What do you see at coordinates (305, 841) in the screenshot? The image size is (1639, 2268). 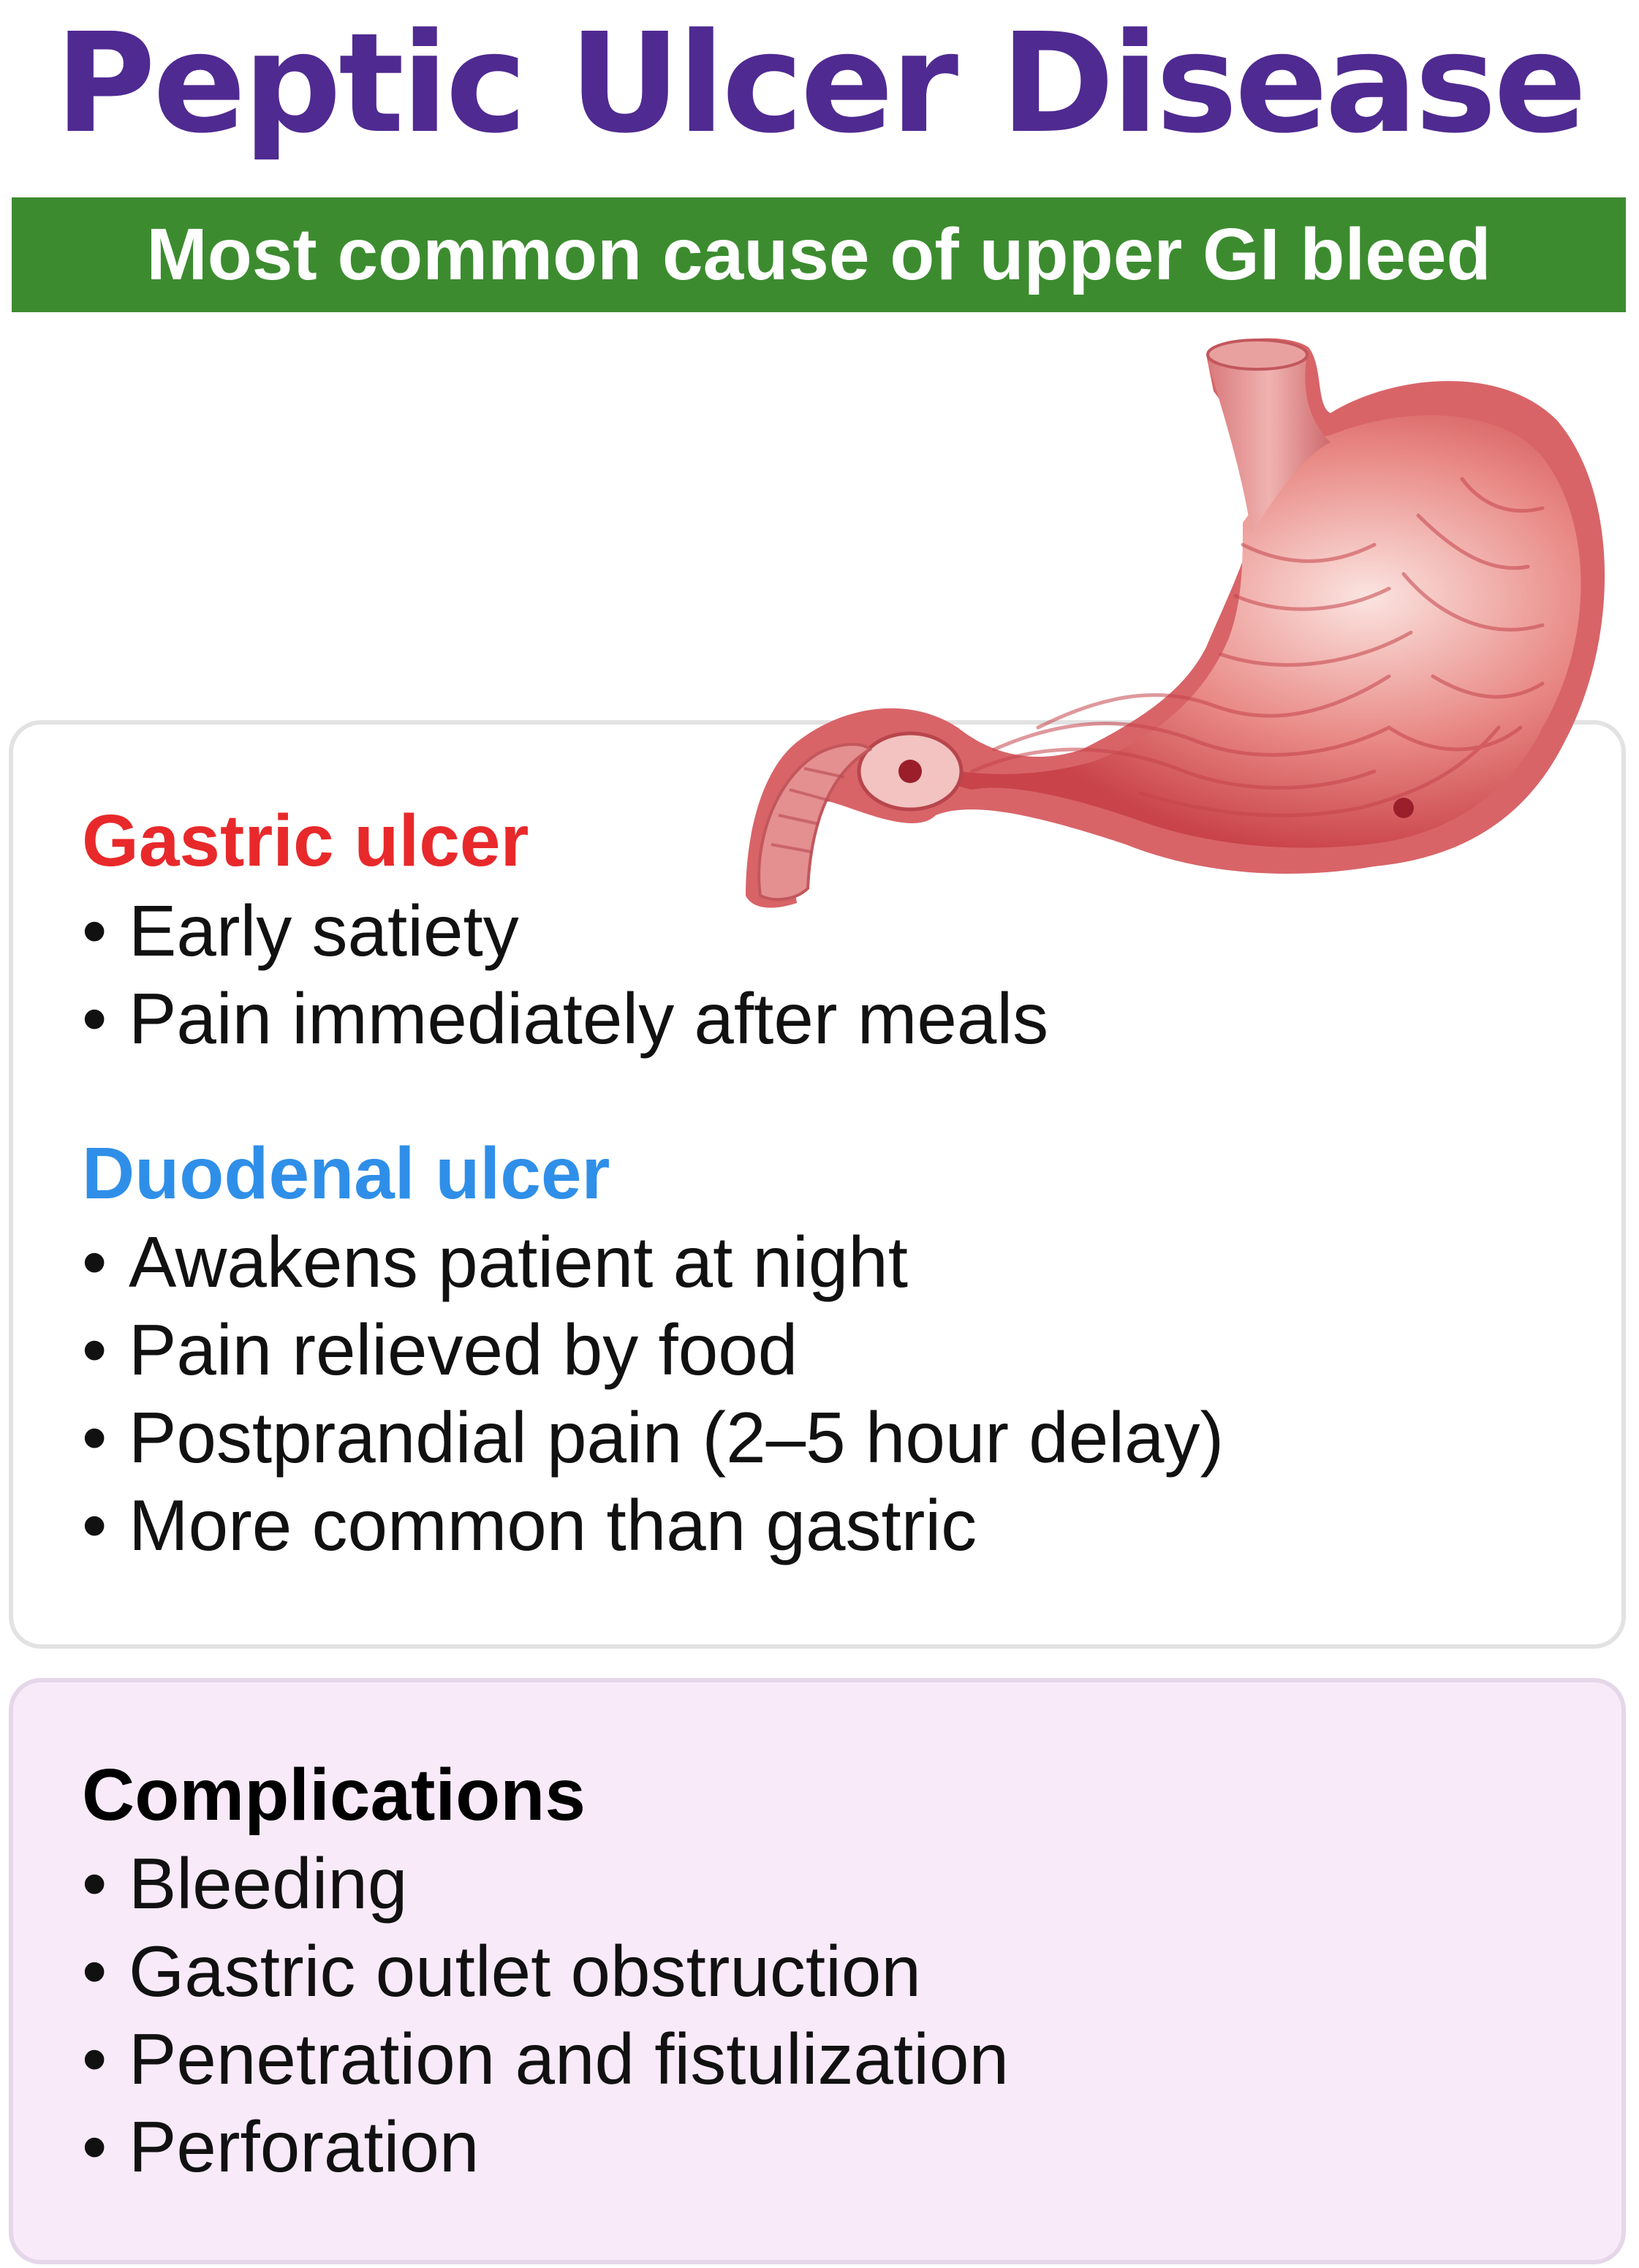 I see `gastric-ulcer-heading: Gastric ulcer` at bounding box center [305, 841].